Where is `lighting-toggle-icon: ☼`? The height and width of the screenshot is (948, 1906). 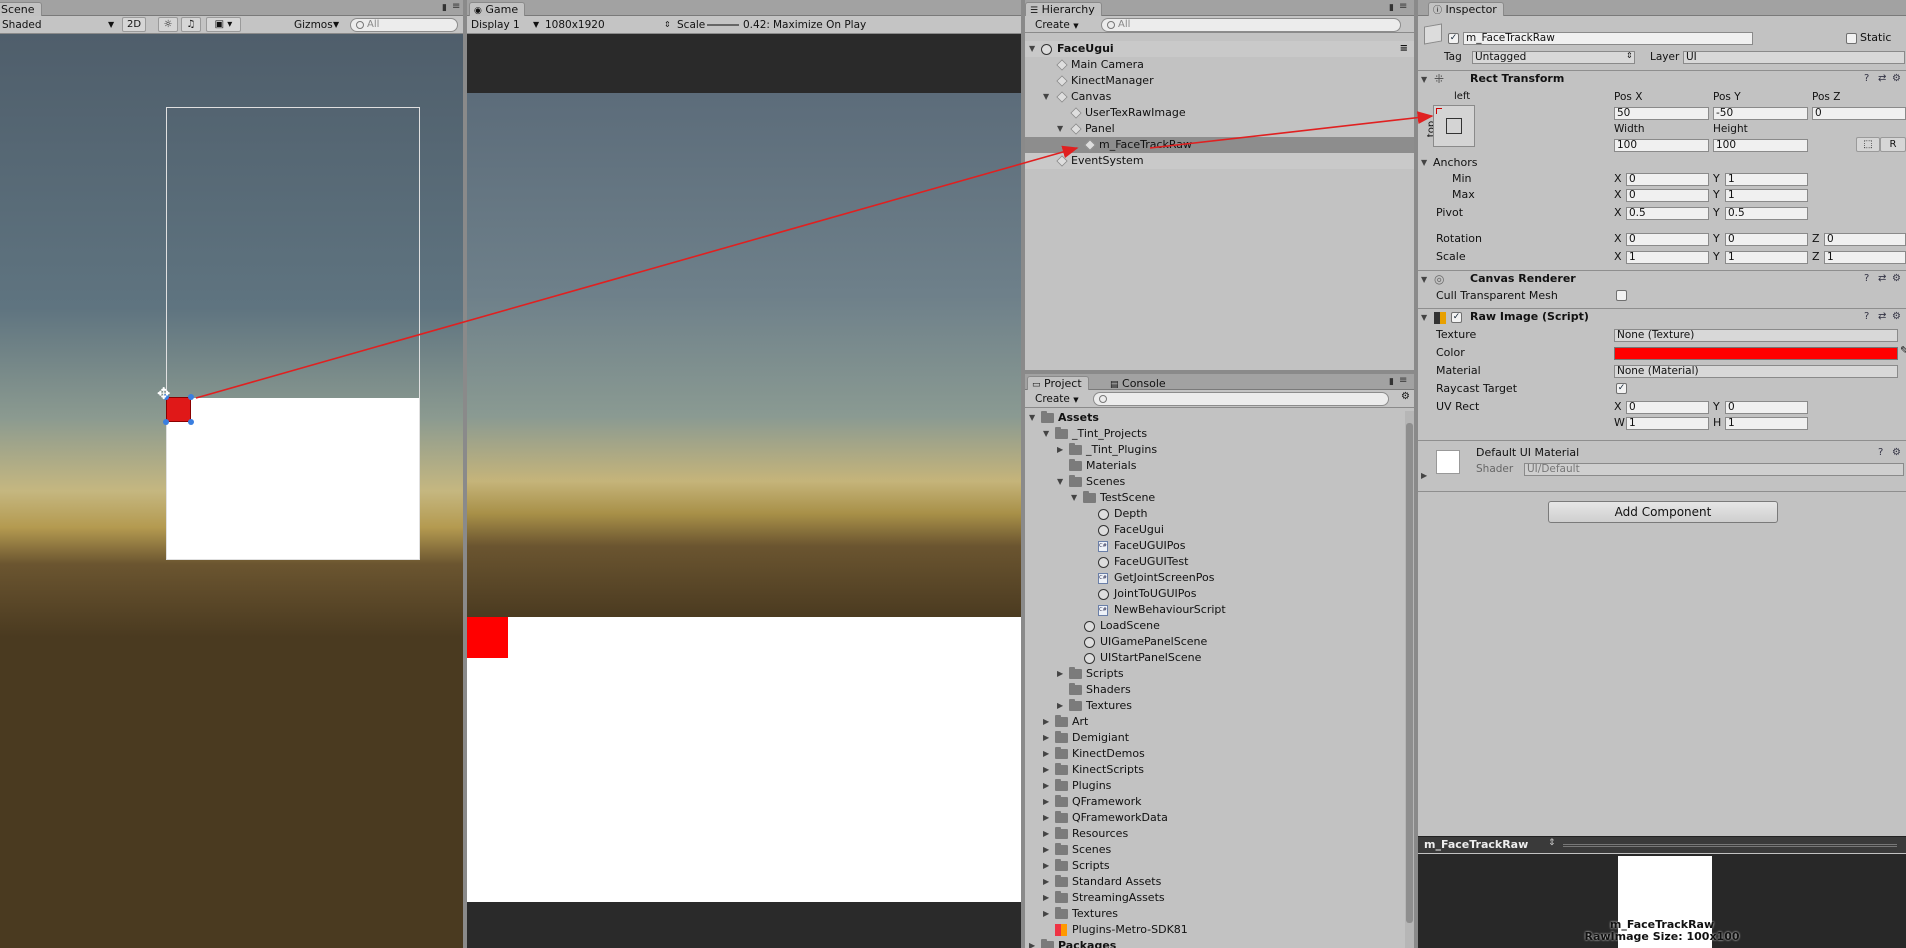
lighting-toggle-icon: ☼ is located at coordinates (168, 24).